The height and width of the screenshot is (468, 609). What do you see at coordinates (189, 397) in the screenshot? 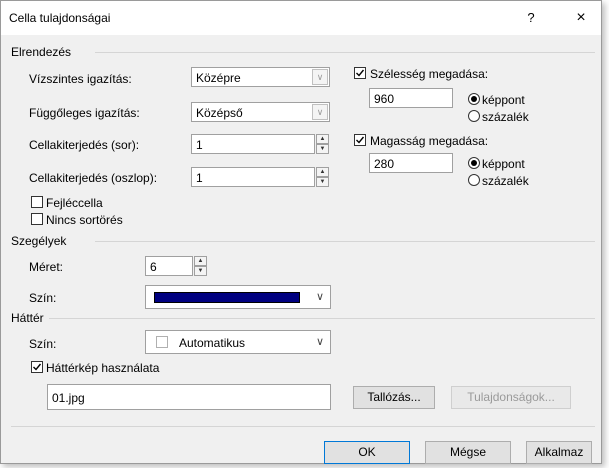
I see `background-image-path-input: 01.jpg` at bounding box center [189, 397].